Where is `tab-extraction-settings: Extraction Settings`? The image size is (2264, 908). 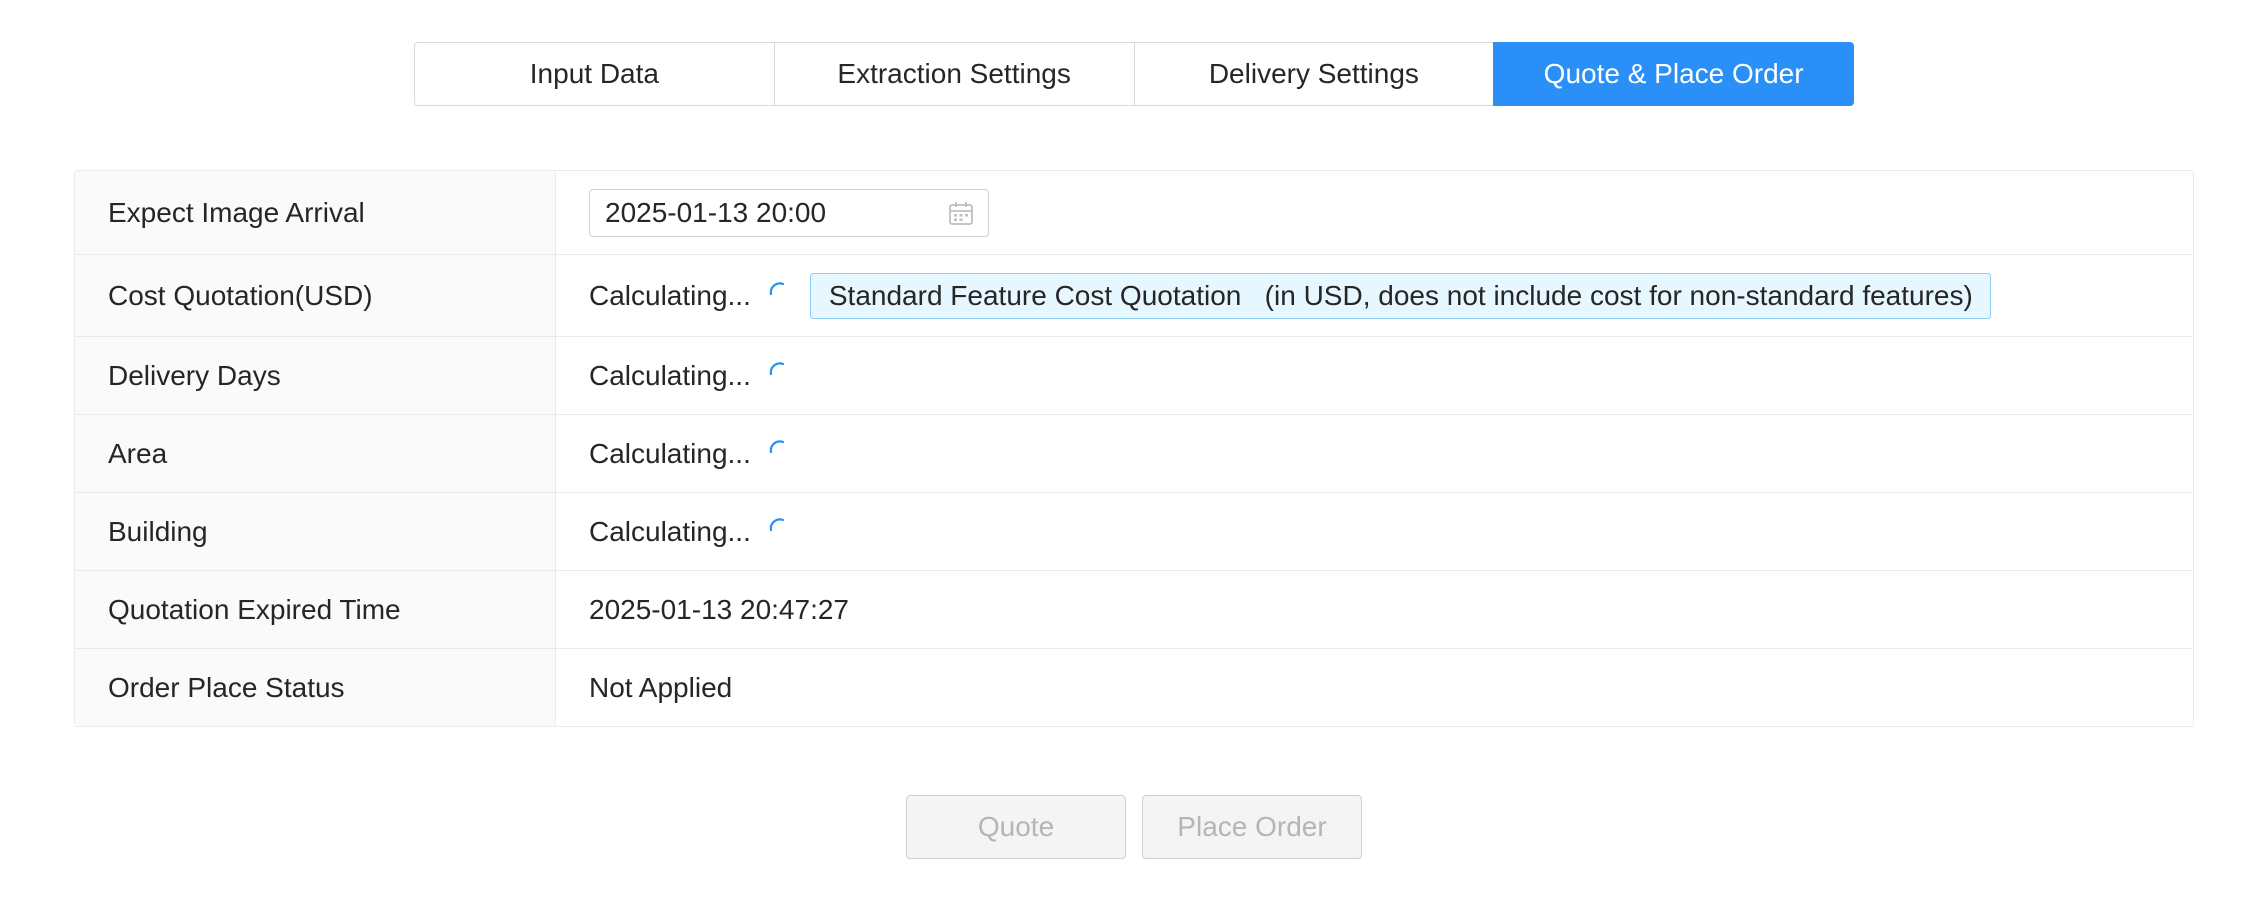 tab-extraction-settings: Extraction Settings is located at coordinates (954, 74).